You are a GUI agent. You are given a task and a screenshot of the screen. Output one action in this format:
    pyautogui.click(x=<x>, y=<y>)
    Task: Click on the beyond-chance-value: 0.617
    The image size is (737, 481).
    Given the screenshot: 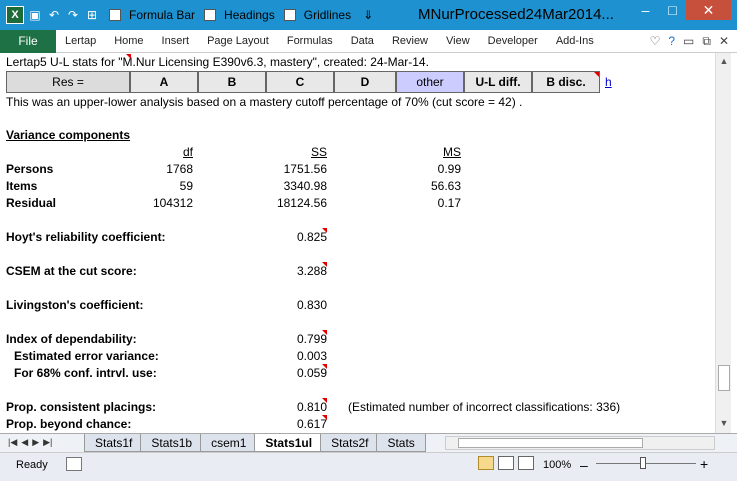 What is the action you would take?
    pyautogui.click(x=311, y=424)
    